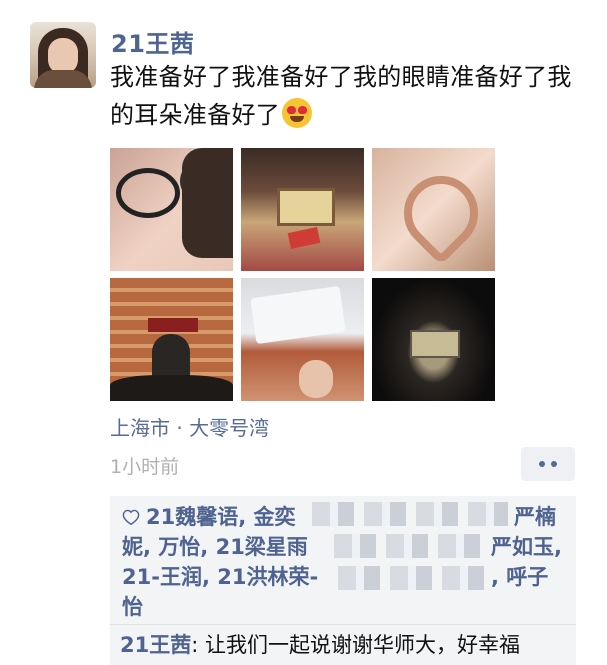  I want to click on comment-author: 21王茜, so click(155, 645).